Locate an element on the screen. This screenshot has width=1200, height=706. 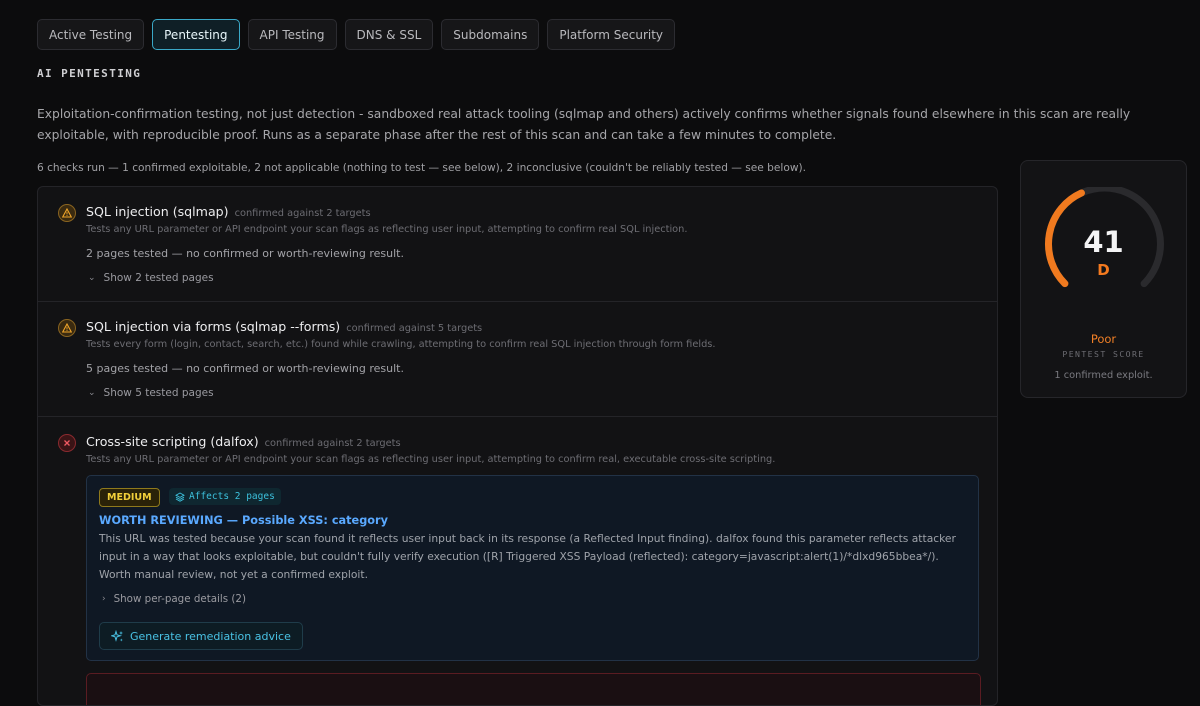
show-tested-pages-toggle: ⌄ Show 2 tested pages is located at coordinates (151, 278).